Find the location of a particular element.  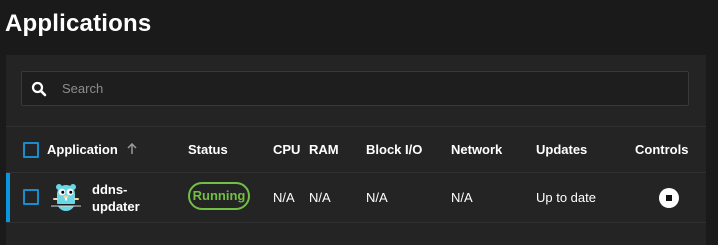

page-title: Applications is located at coordinates (78, 23).